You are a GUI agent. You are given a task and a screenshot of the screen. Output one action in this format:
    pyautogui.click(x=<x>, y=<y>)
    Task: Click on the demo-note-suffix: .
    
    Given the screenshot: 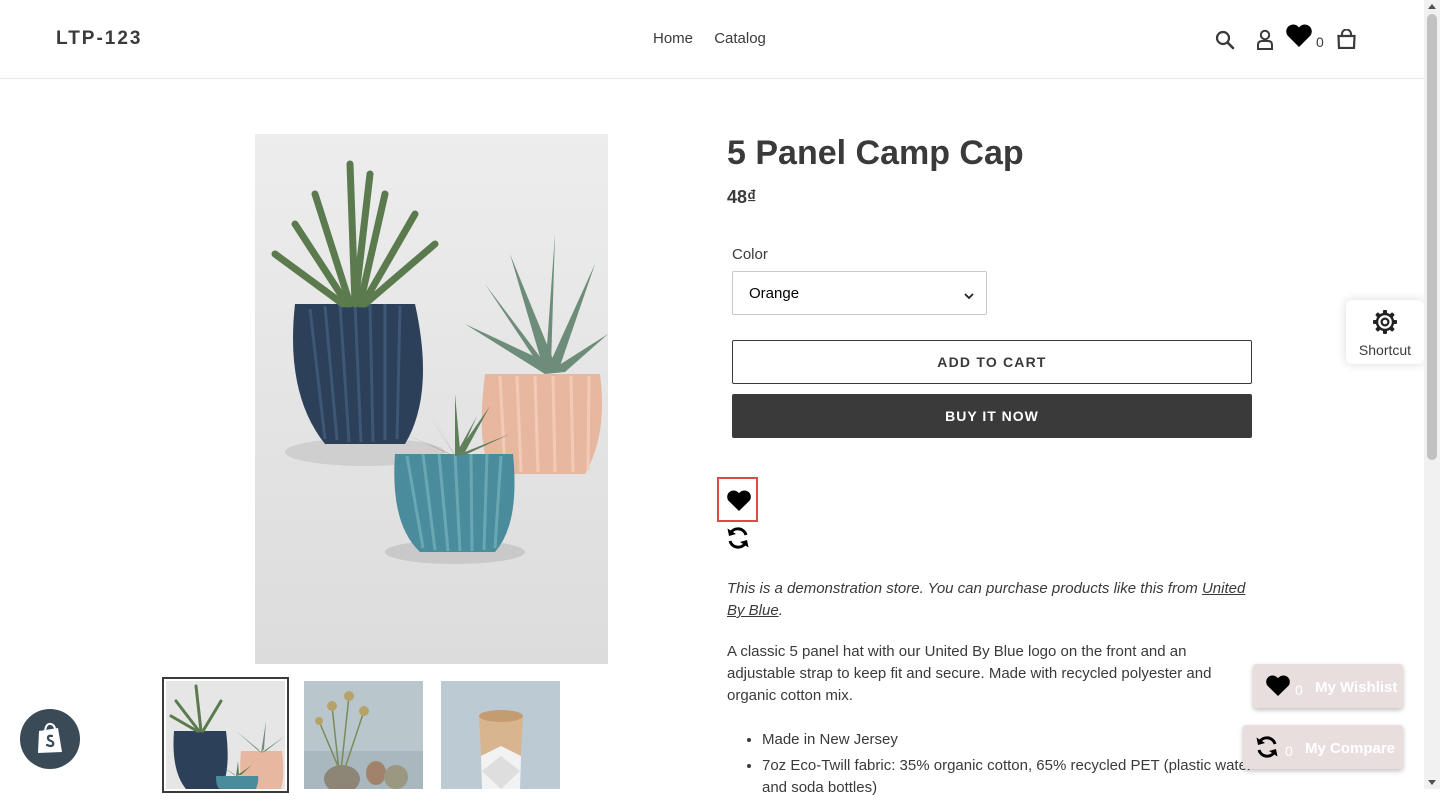 What is the action you would take?
    pyautogui.click(x=780, y=610)
    